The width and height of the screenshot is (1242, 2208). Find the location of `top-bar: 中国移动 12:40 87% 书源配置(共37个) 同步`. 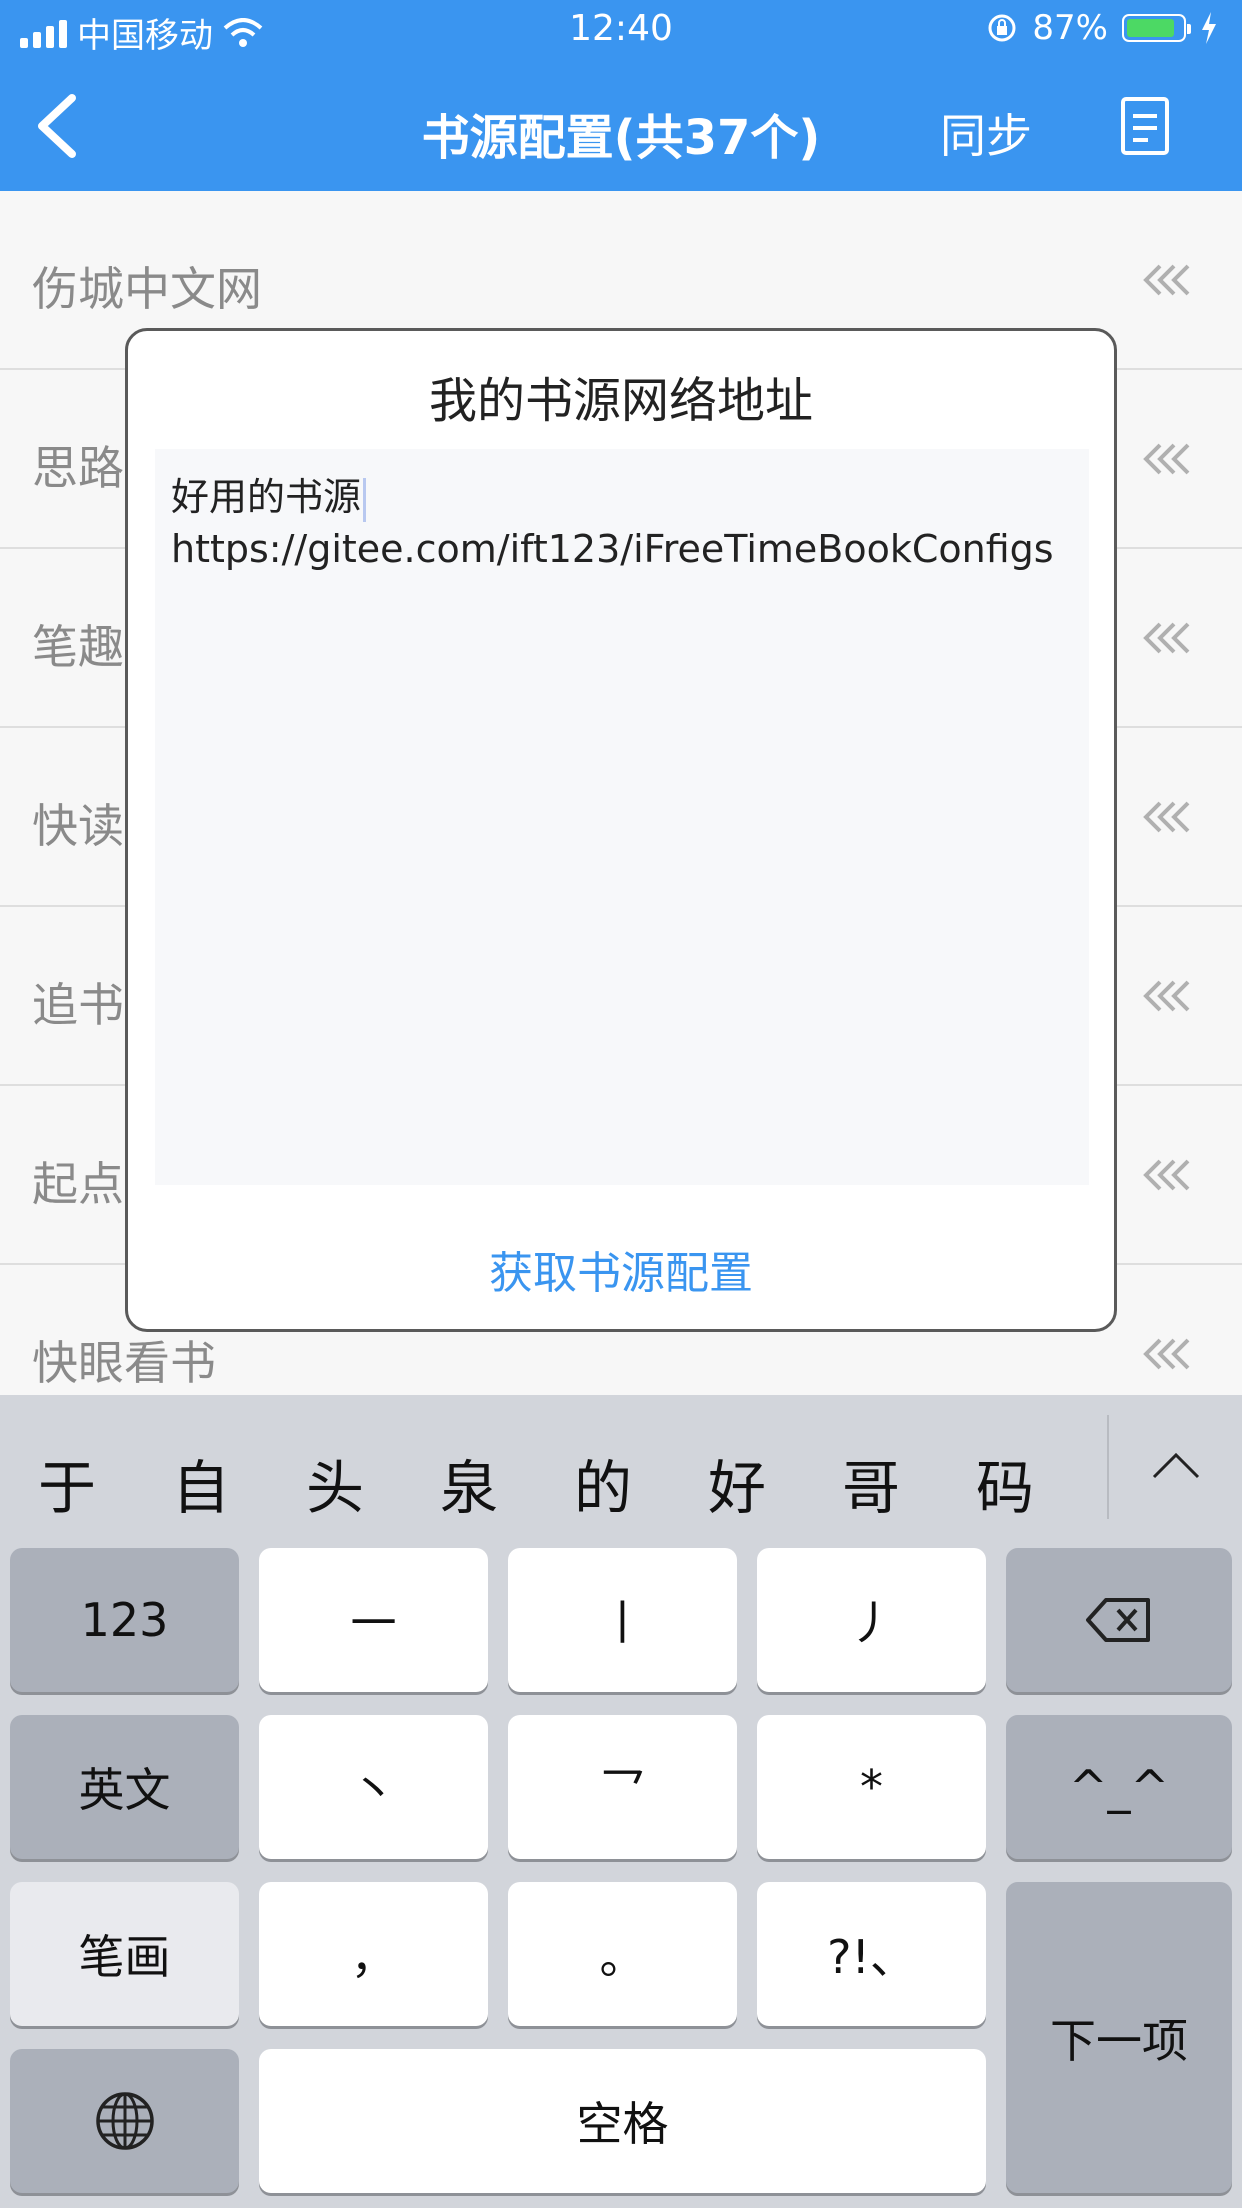

top-bar: 中国移动 12:40 87% 书源配置(共37个) 同步 is located at coordinates (621, 95).